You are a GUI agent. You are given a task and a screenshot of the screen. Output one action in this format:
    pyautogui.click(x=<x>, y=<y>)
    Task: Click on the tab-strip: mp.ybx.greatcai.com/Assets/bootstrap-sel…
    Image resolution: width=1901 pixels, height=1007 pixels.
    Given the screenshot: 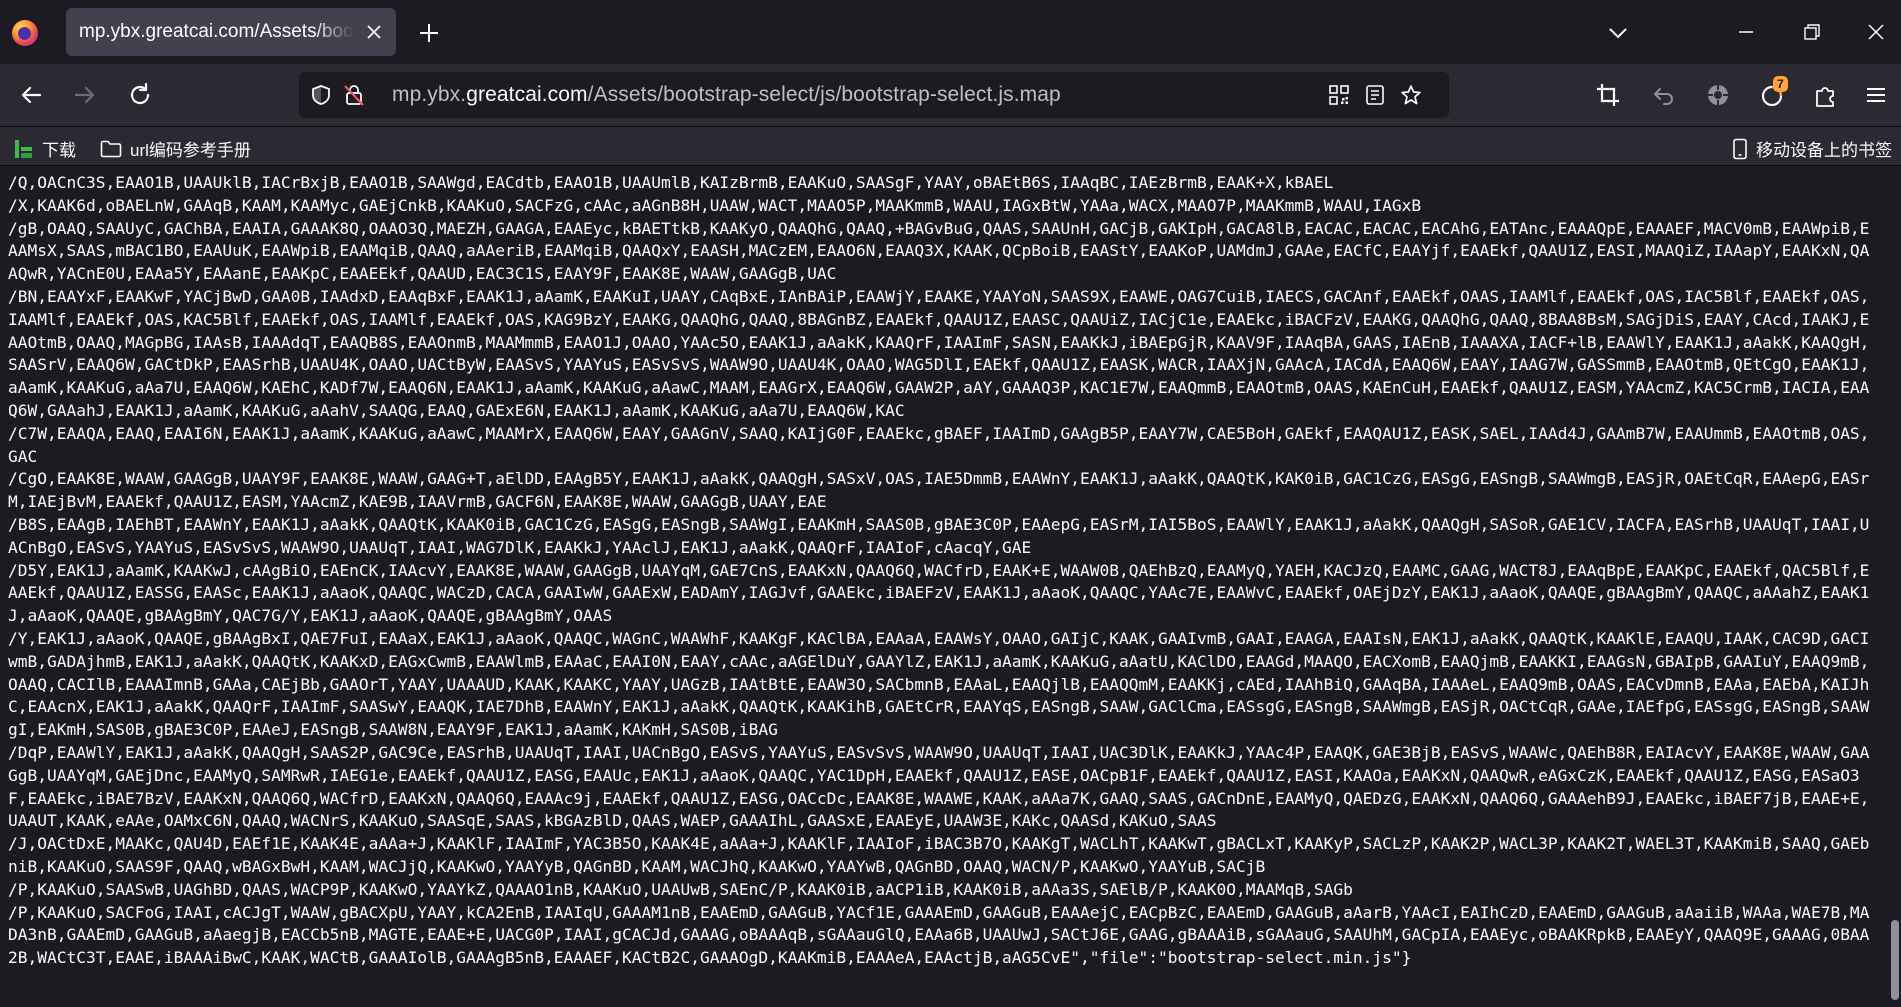 What is the action you would take?
    pyautogui.click(x=950, y=32)
    